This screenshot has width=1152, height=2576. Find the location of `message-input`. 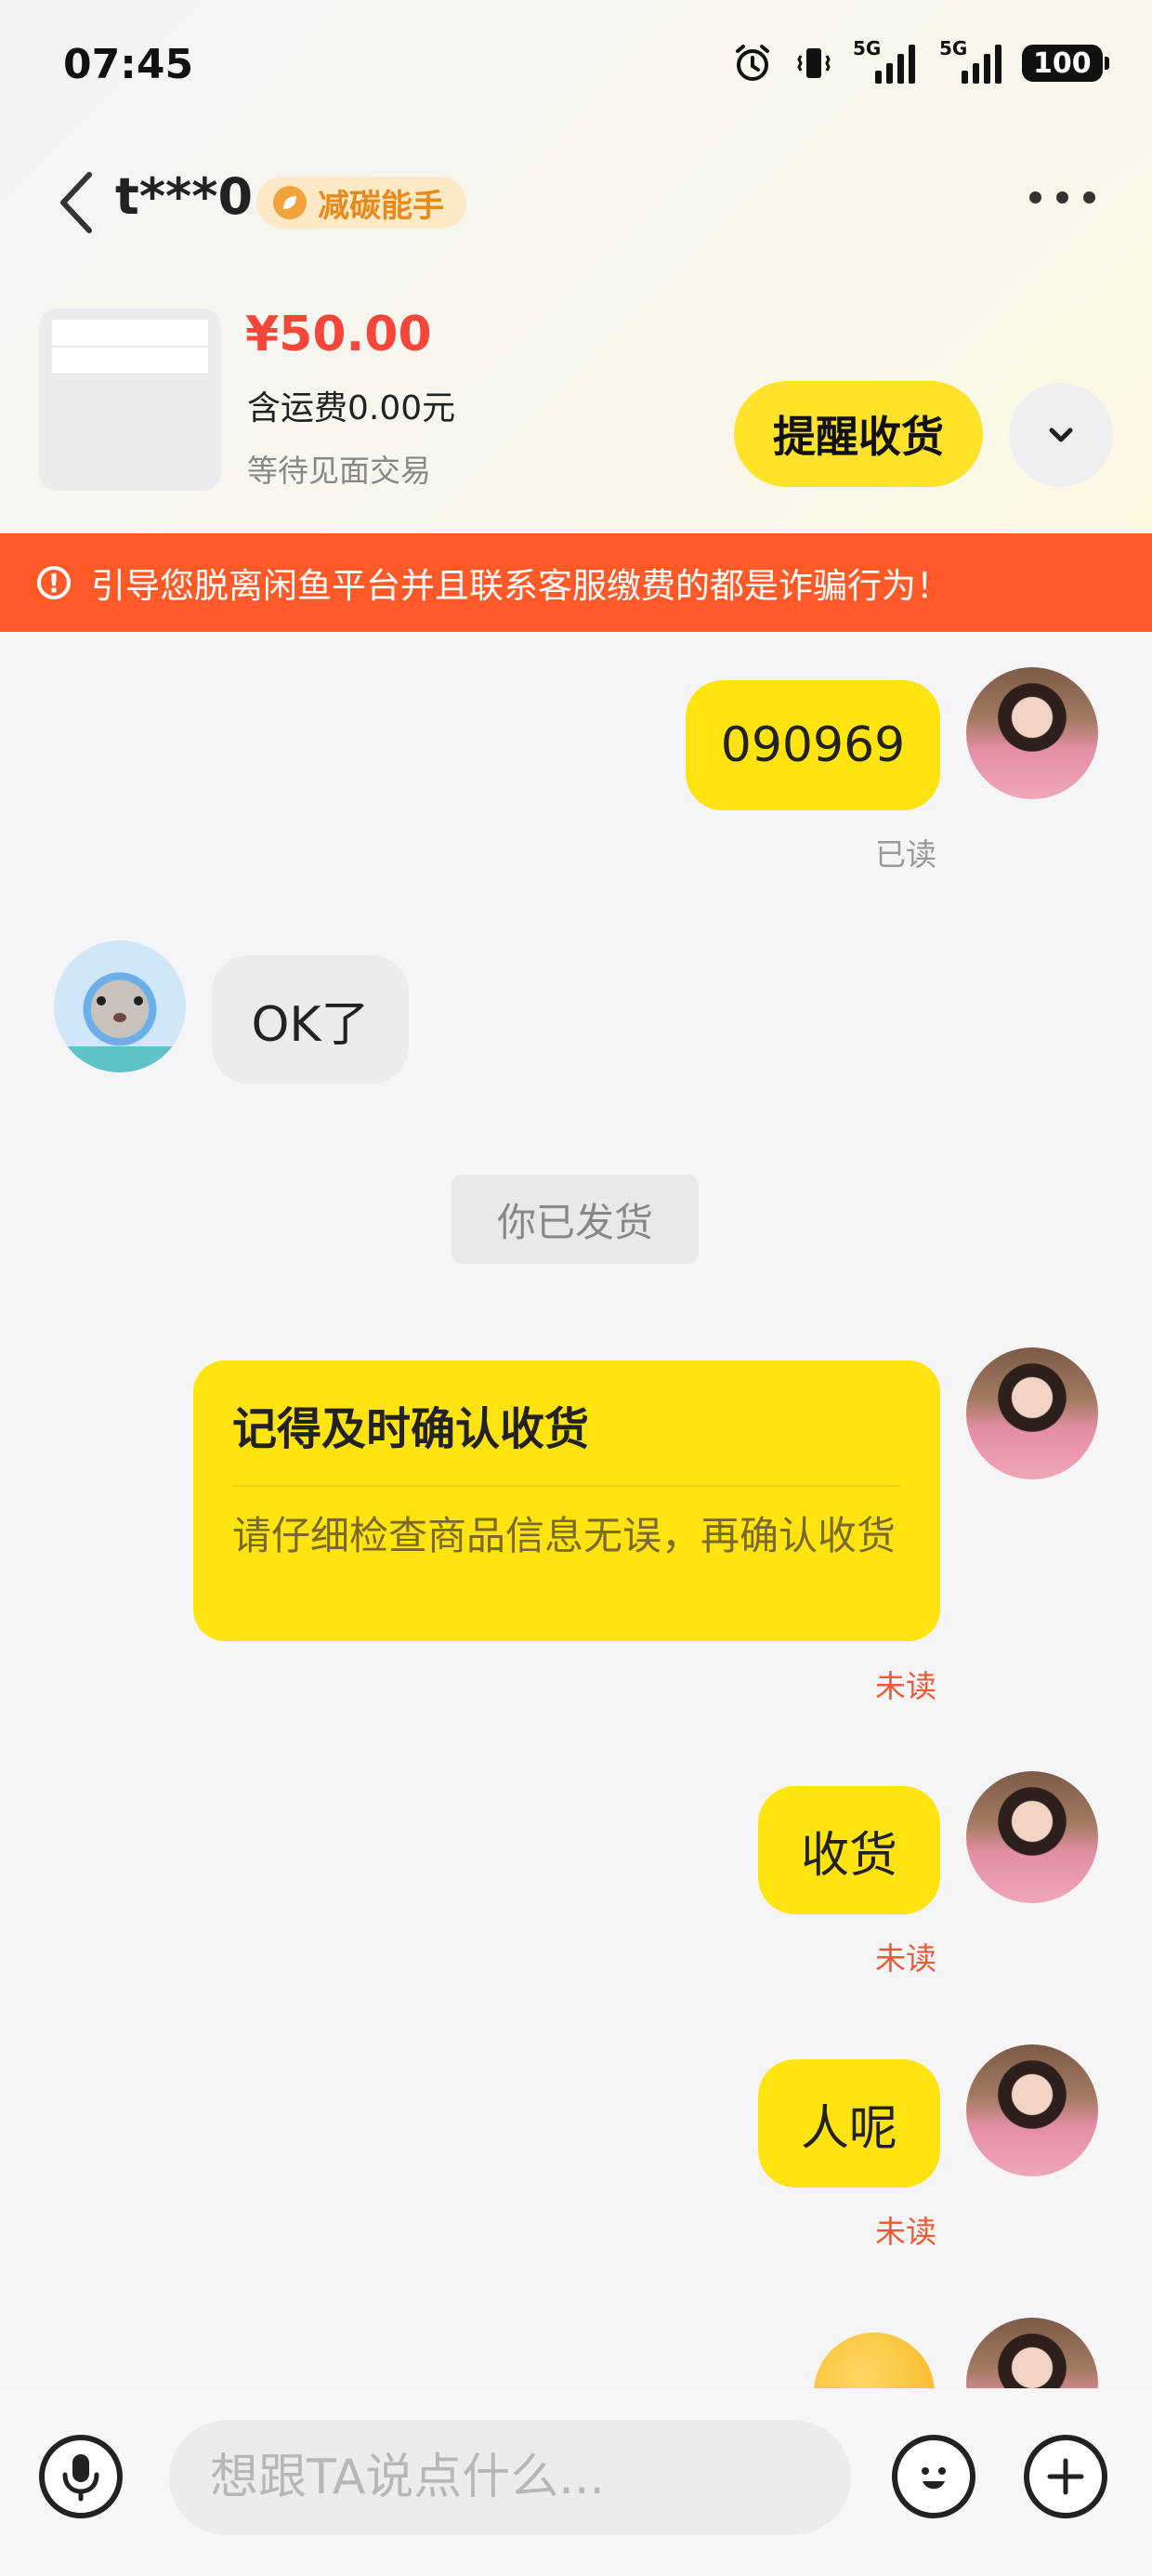

message-input is located at coordinates (507, 2477).